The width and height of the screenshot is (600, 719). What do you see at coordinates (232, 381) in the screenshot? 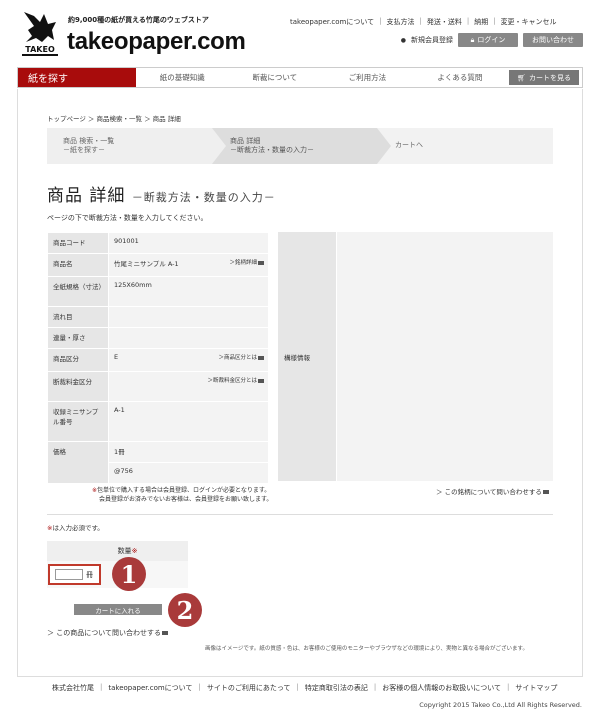
I see `cutfee-info-label: ＞断裁料金区分とは` at bounding box center [232, 381].